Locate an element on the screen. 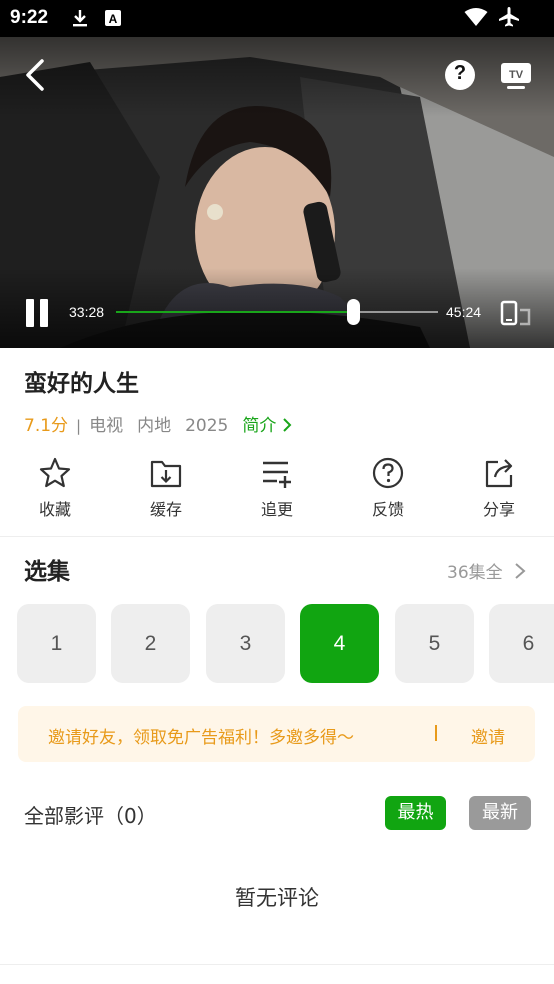 Image resolution: width=554 pixels, height=984 pixels. share-button: 分享 is located at coordinates (499, 491).